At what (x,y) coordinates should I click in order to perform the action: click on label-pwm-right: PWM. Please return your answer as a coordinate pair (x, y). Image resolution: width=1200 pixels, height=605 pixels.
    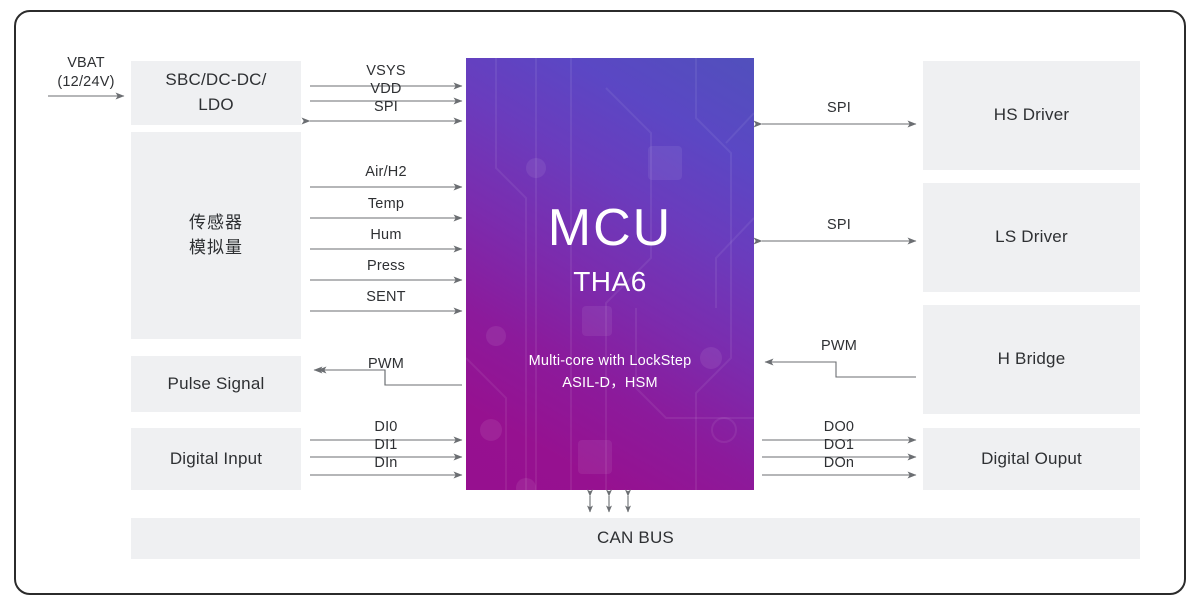
    Looking at the image, I should click on (839, 346).